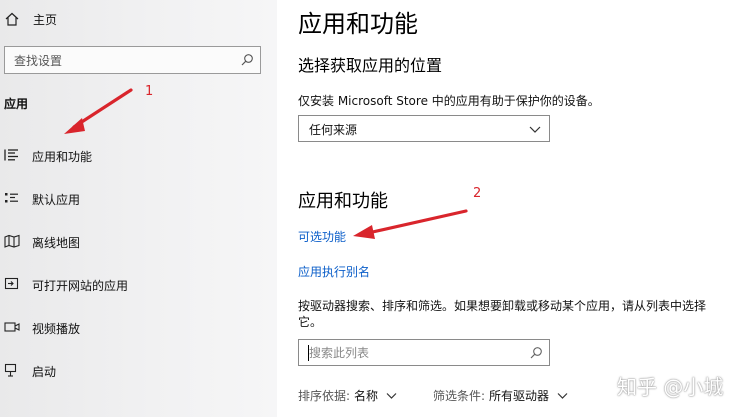 Image resolution: width=755 pixels, height=417 pixels. I want to click on watermark: 知乎 @小城, so click(670, 387).